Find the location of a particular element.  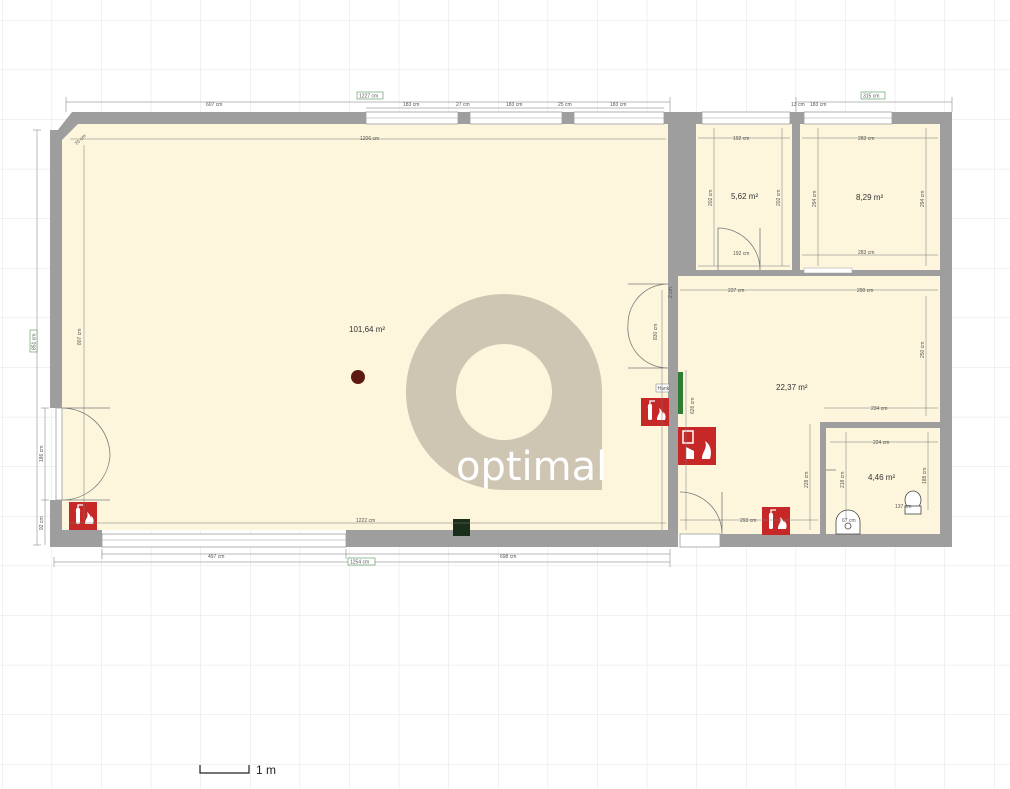

wall-right is located at coordinates (946, 329).